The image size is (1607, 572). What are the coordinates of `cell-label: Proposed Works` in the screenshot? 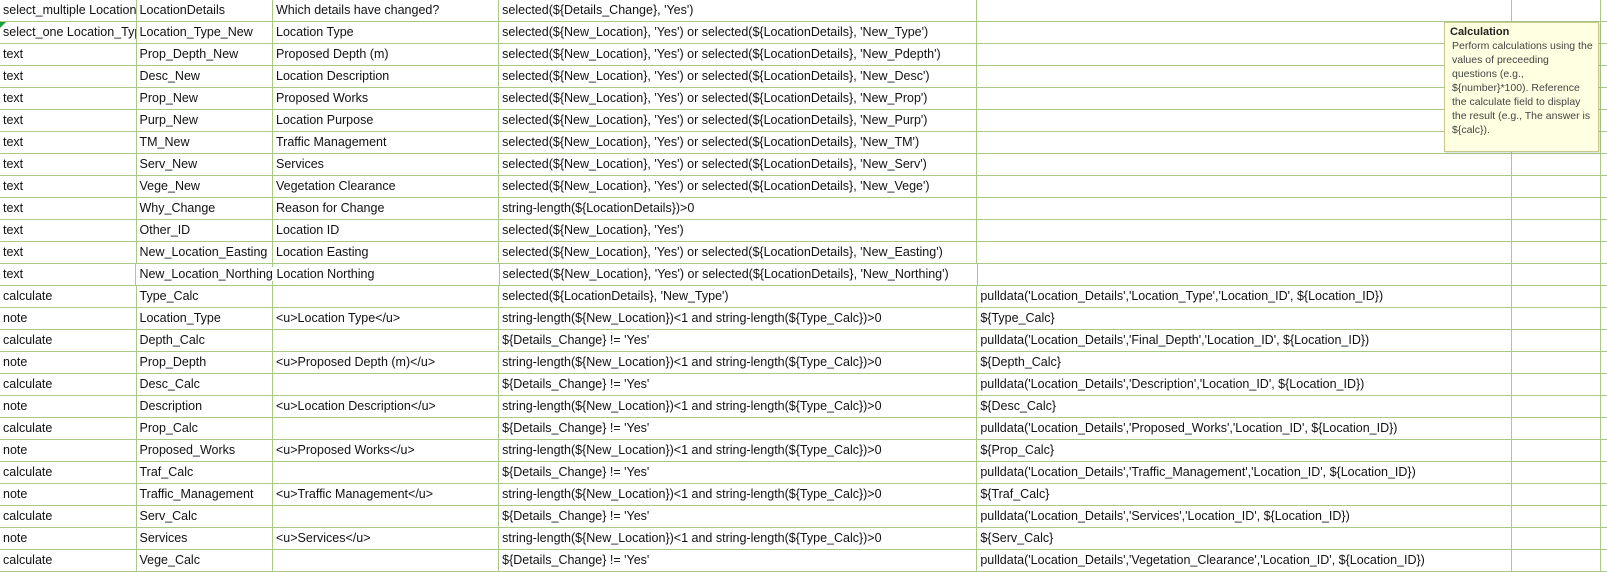 It's located at (386, 98).